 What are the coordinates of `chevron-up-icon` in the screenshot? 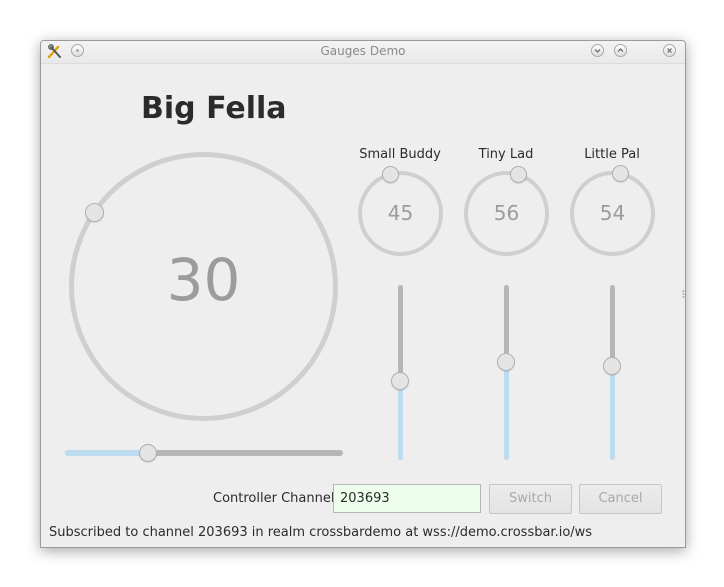 It's located at (620, 50).